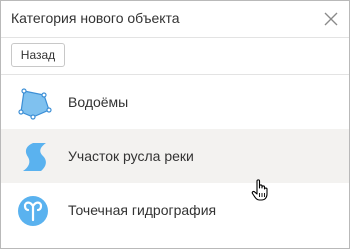  What do you see at coordinates (131, 156) in the screenshot?
I see `category-label: Участок русла реки` at bounding box center [131, 156].